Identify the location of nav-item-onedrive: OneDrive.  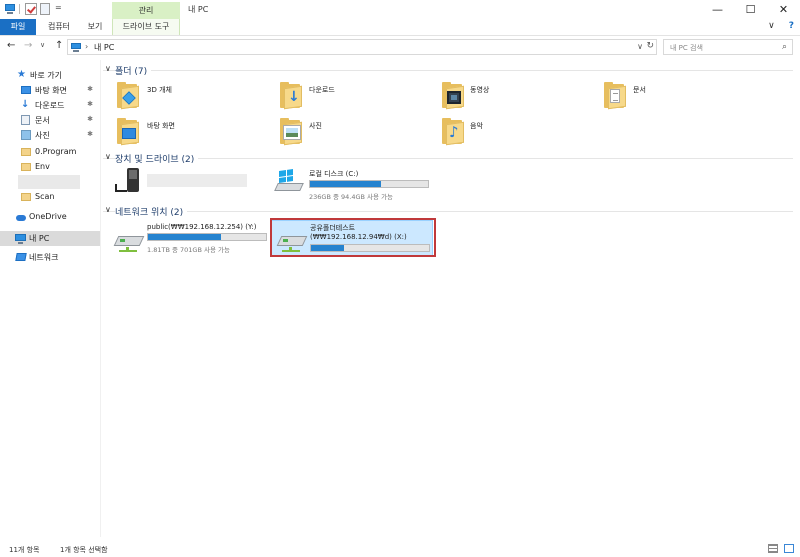
(50, 217).